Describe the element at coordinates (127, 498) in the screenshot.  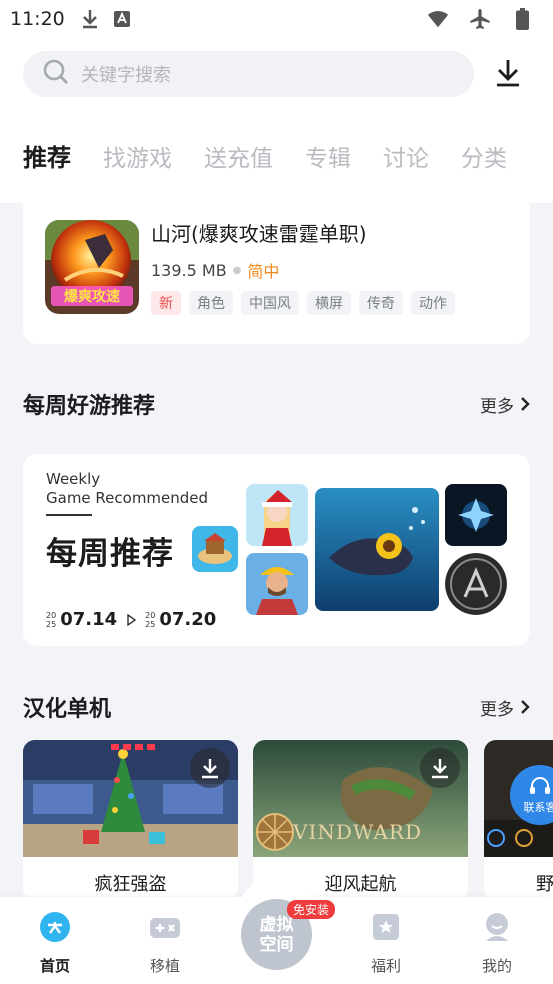
I see `weekly-en-line2: Game Recommended` at that location.